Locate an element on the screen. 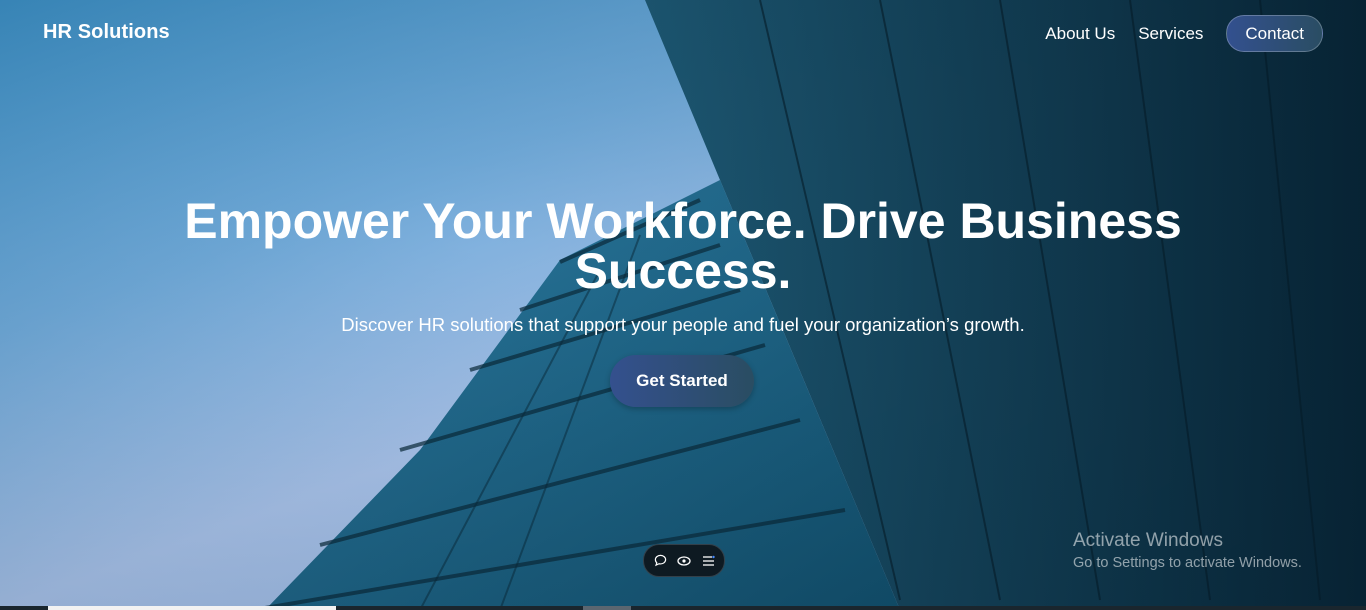 This screenshot has height=610, width=1366. nav-links: About Us Services Contact is located at coordinates (1172, 33).